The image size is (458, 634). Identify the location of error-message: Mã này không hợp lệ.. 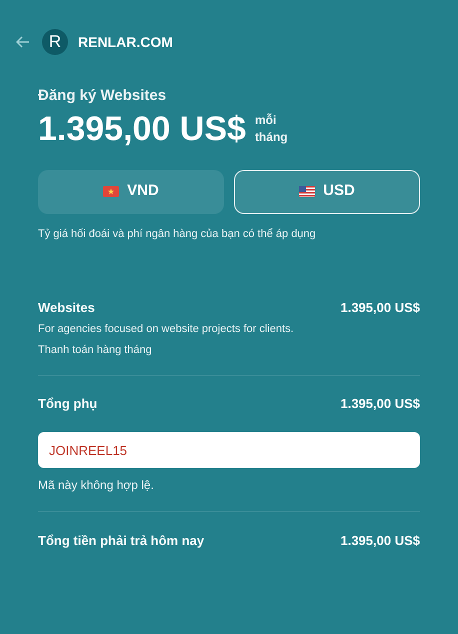
(96, 485).